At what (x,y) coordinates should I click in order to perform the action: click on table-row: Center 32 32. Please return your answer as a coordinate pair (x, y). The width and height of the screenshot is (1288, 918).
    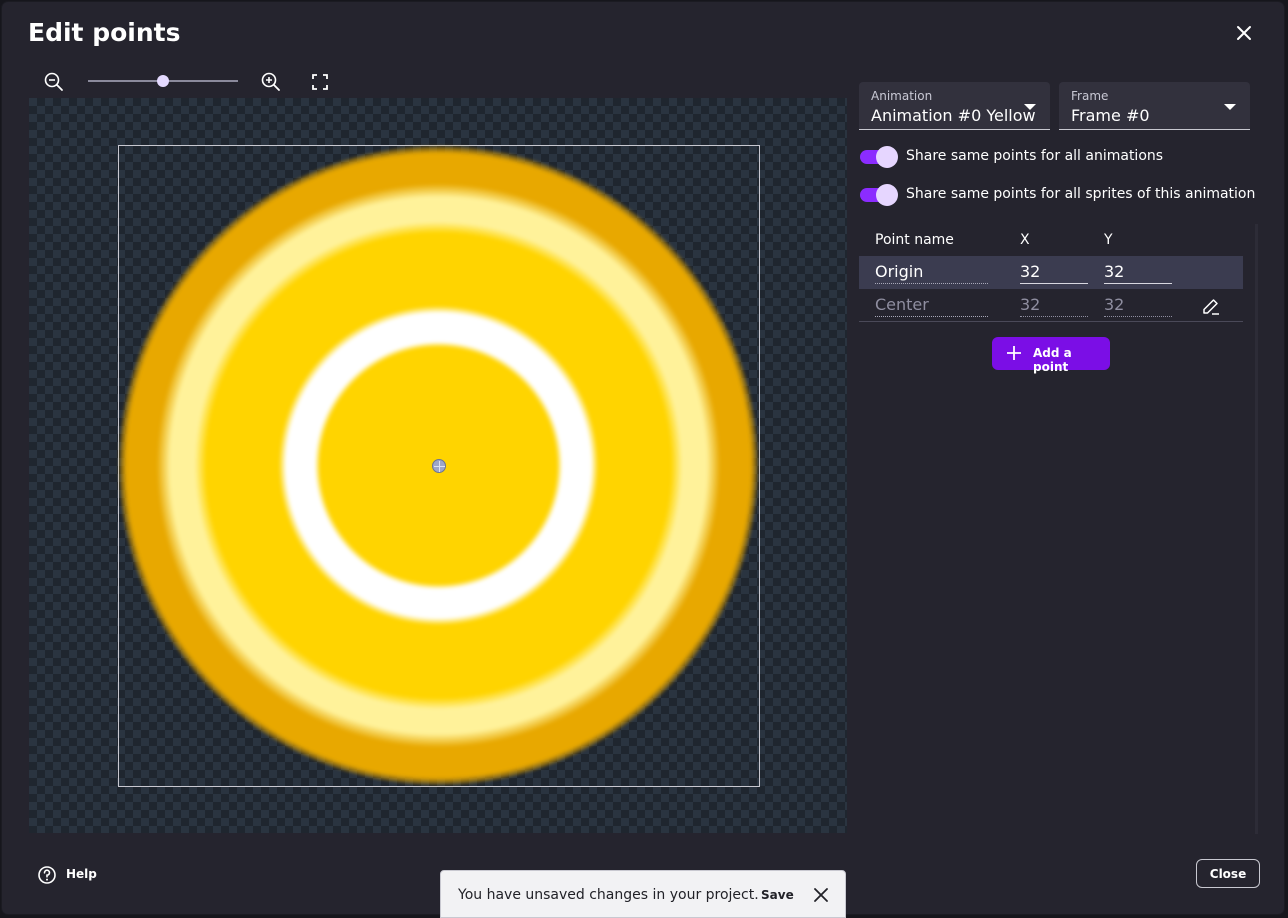
    Looking at the image, I should click on (1051, 305).